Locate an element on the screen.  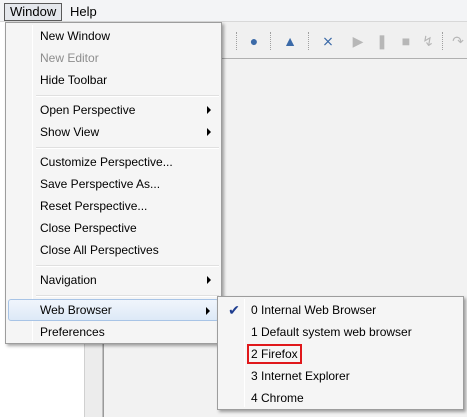
skip-breakpoints-icon: ⨯ is located at coordinates (328, 41).